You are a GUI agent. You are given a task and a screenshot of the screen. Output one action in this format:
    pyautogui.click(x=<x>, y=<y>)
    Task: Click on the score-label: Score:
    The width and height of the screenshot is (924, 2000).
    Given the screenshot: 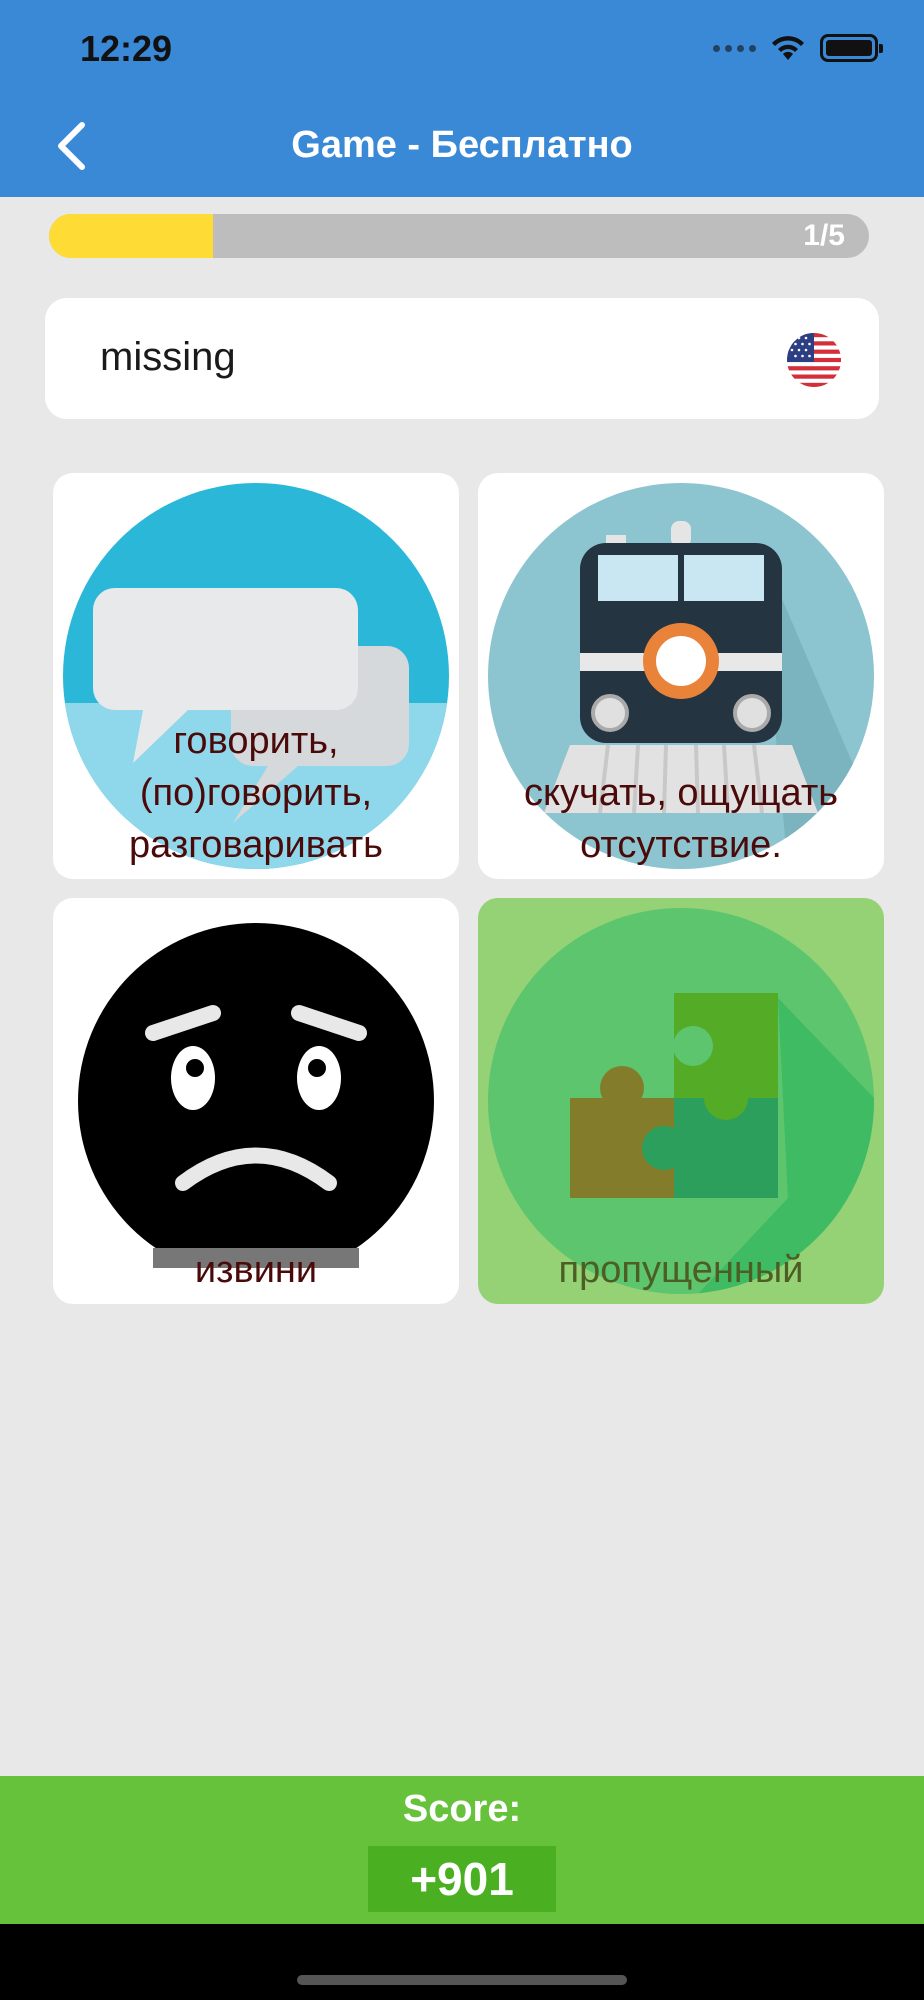 What is the action you would take?
    pyautogui.click(x=462, y=1809)
    